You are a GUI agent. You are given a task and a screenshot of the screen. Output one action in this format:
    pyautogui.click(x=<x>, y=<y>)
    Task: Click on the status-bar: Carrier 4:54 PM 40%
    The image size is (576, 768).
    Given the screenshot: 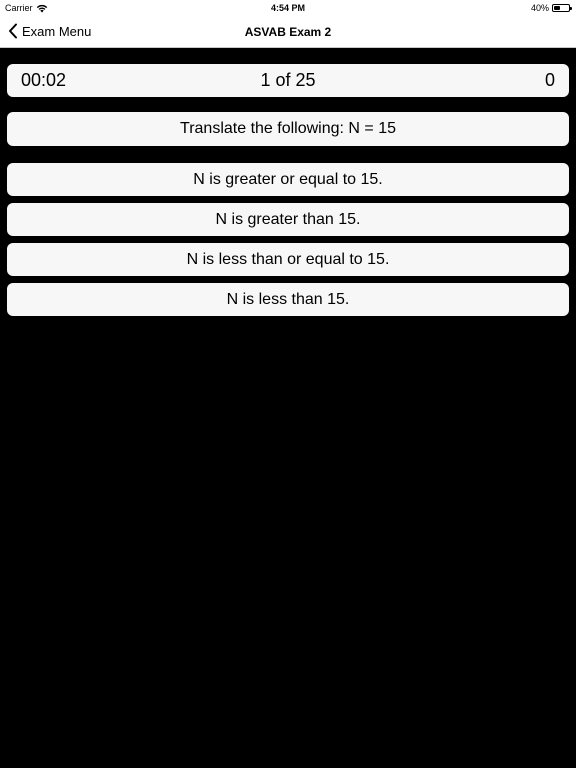 What is the action you would take?
    pyautogui.click(x=288, y=8)
    